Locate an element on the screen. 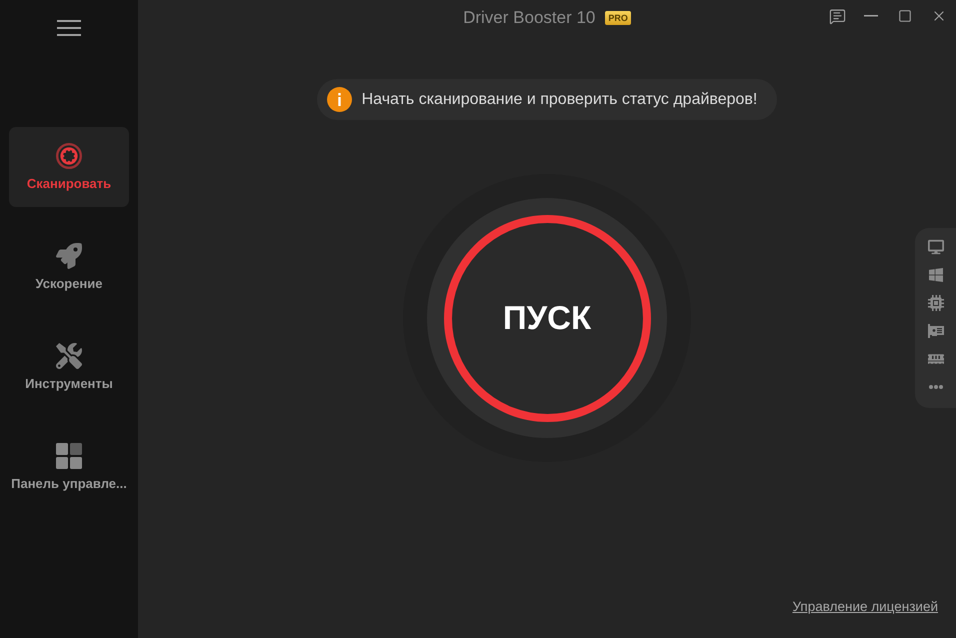 The width and height of the screenshot is (956, 638). minimize-icon is located at coordinates (871, 16).